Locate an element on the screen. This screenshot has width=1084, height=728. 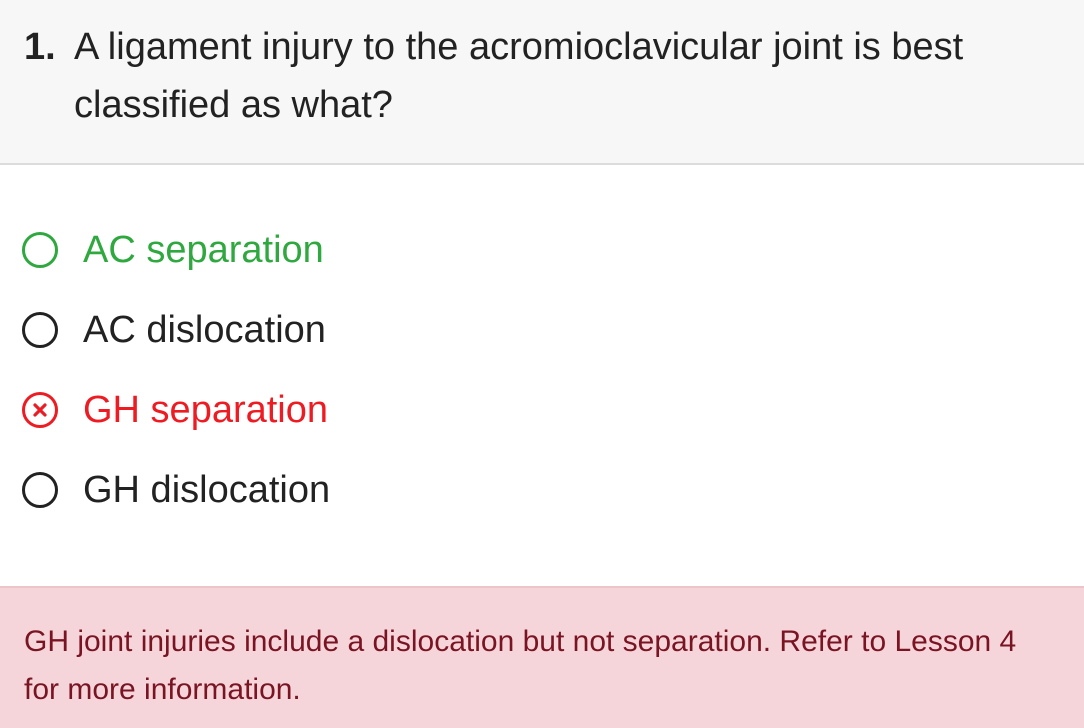
option-ac-dislocation: AC dislocation is located at coordinates (542, 330).